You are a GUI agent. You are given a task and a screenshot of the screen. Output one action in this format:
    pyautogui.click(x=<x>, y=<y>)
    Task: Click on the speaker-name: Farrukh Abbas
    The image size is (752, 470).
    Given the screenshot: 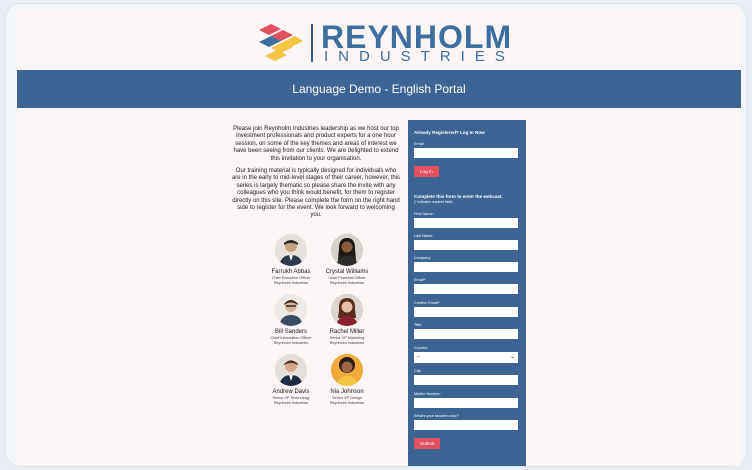 What is the action you would take?
    pyautogui.click(x=291, y=272)
    